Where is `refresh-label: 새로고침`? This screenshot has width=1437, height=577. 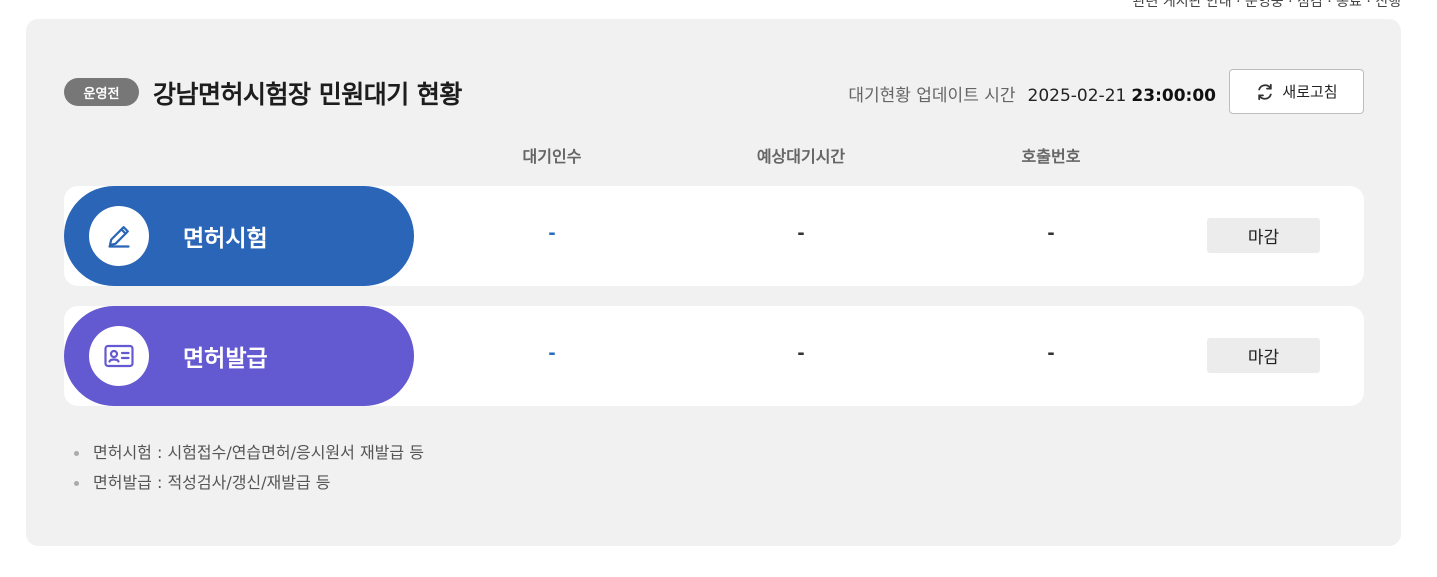 refresh-label: 새로고침 is located at coordinates (1310, 92).